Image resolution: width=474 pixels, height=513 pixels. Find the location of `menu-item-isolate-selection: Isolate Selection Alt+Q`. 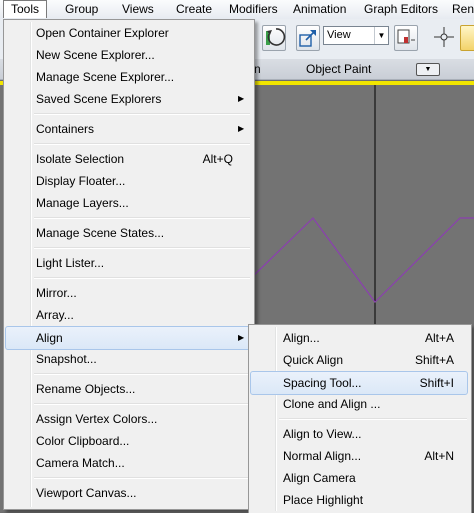

menu-item-isolate-selection: Isolate Selection Alt+Q is located at coordinates (128, 159).